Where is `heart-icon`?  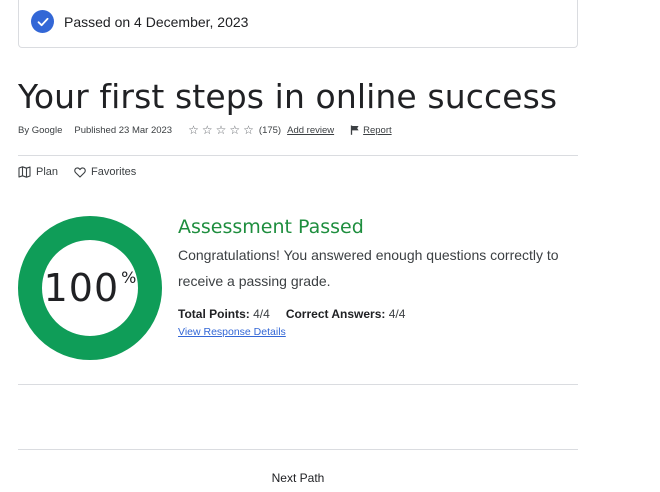 heart-icon is located at coordinates (80, 172).